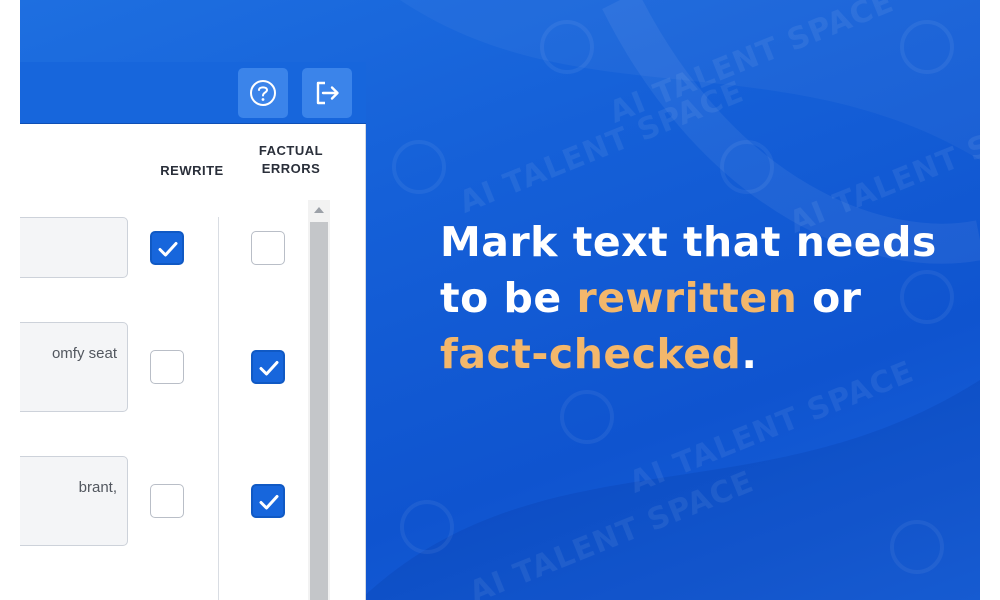 The height and width of the screenshot is (600, 1000). What do you see at coordinates (218, 408) in the screenshot?
I see `column-divider` at bounding box center [218, 408].